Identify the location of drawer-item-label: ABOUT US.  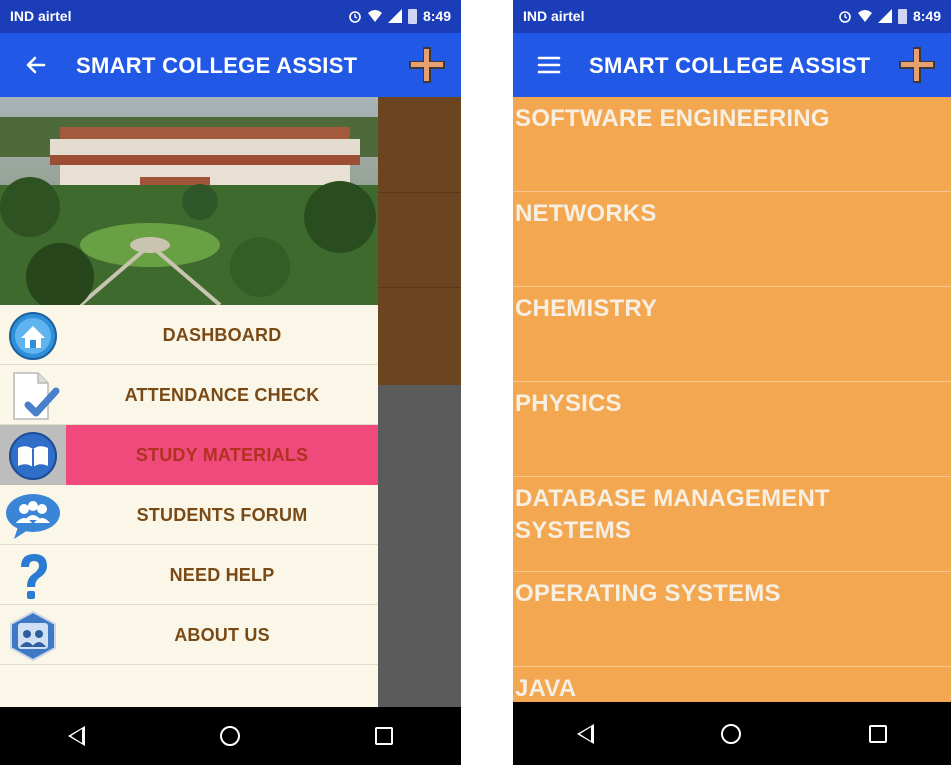
(222, 635).